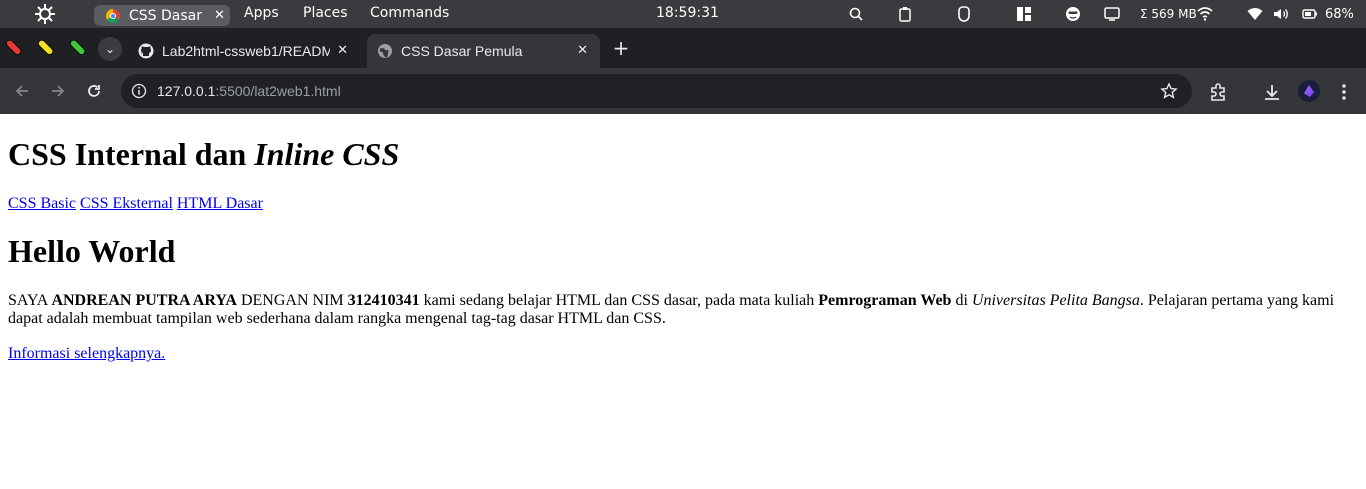  Describe the element at coordinates (139, 91) in the screenshot. I see `site-info-icon` at that location.